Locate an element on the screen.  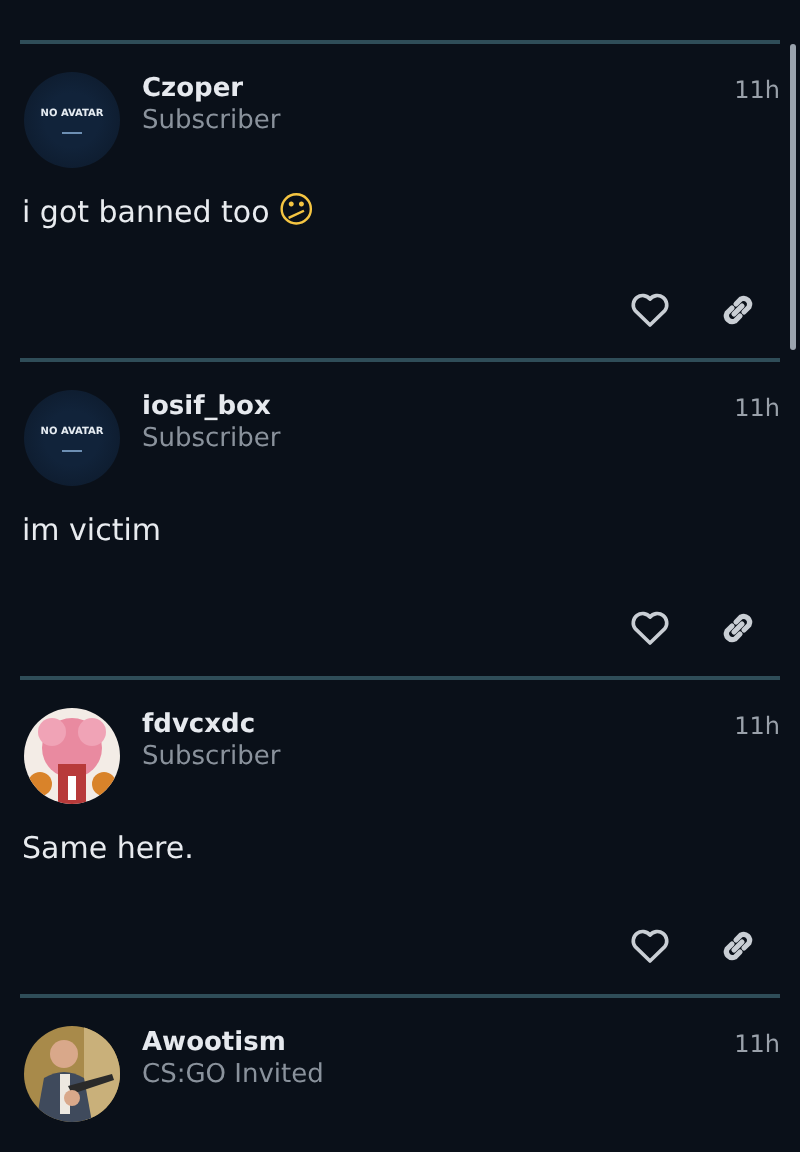
author-name: Awootism is located at coordinates (438, 1044).